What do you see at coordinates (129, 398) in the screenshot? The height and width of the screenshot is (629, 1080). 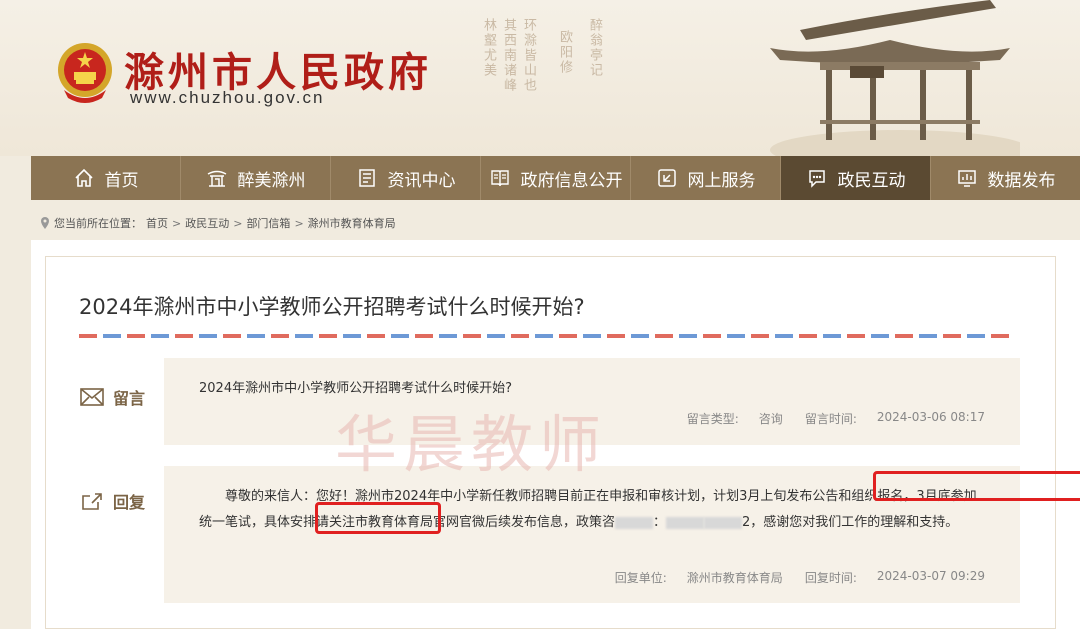 I see `message-label-text: 留言` at bounding box center [129, 398].